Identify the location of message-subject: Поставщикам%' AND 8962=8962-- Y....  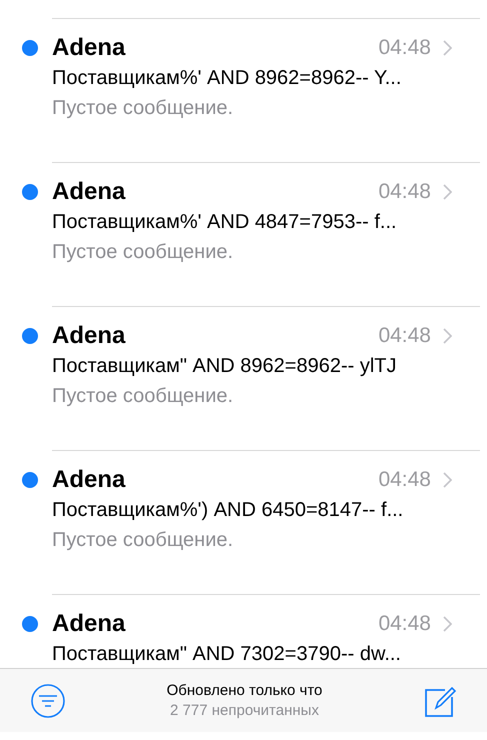
(227, 78).